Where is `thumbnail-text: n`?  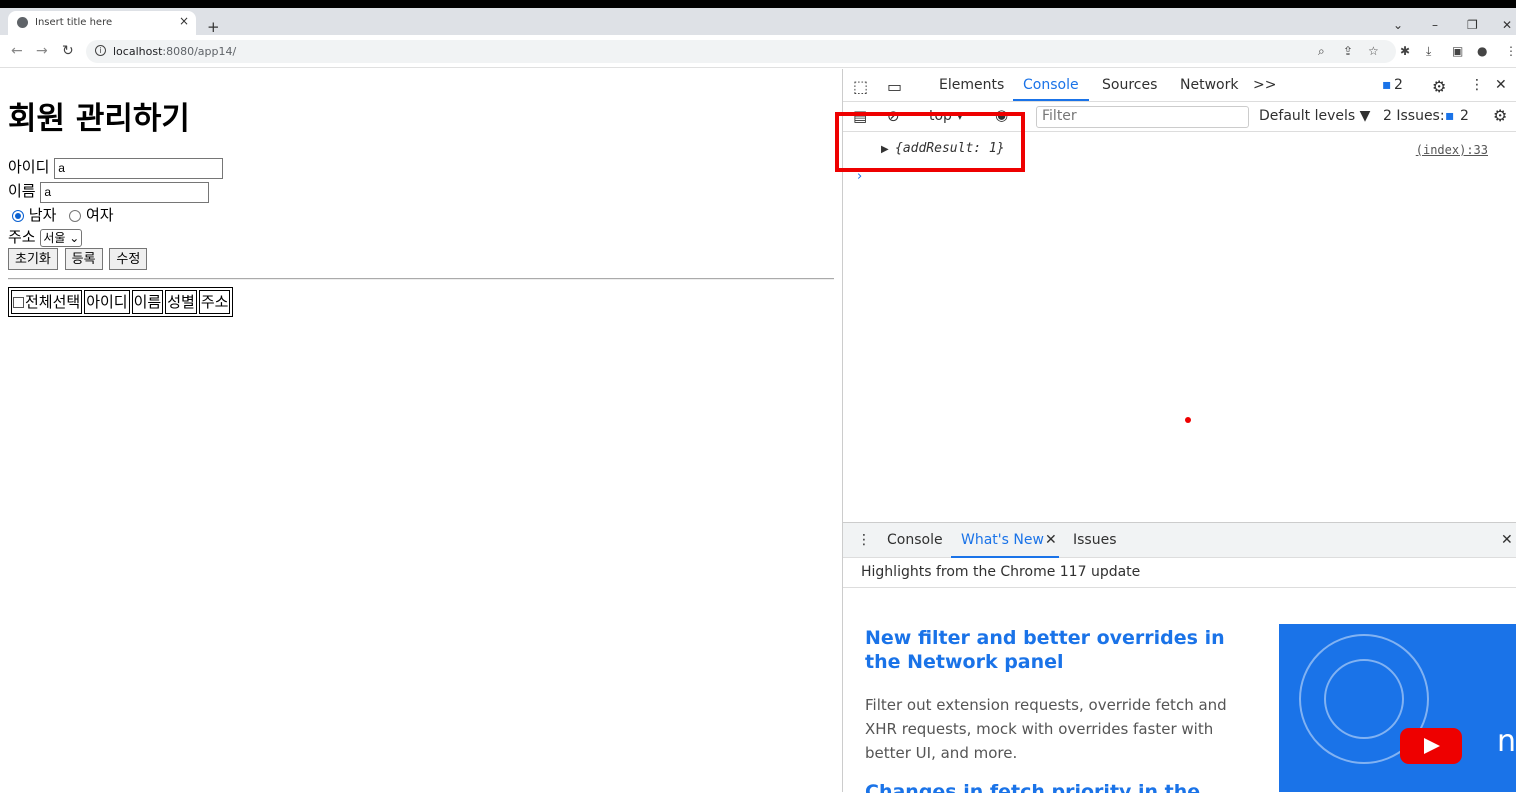
thumbnail-text: n is located at coordinates (1506, 741).